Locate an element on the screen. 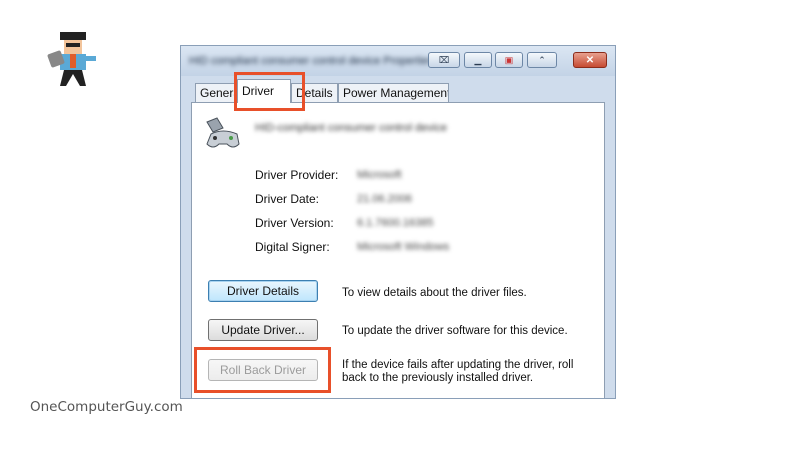 The image size is (800, 450). digital-signer-value: Microsoft Windows is located at coordinates (403, 247).